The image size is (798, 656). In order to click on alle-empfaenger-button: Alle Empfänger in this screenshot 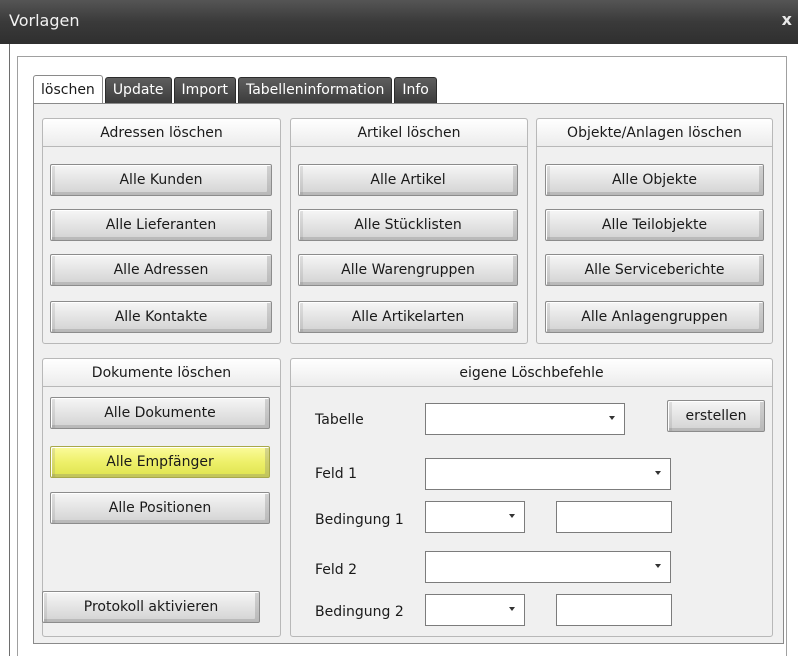, I will do `click(160, 462)`.